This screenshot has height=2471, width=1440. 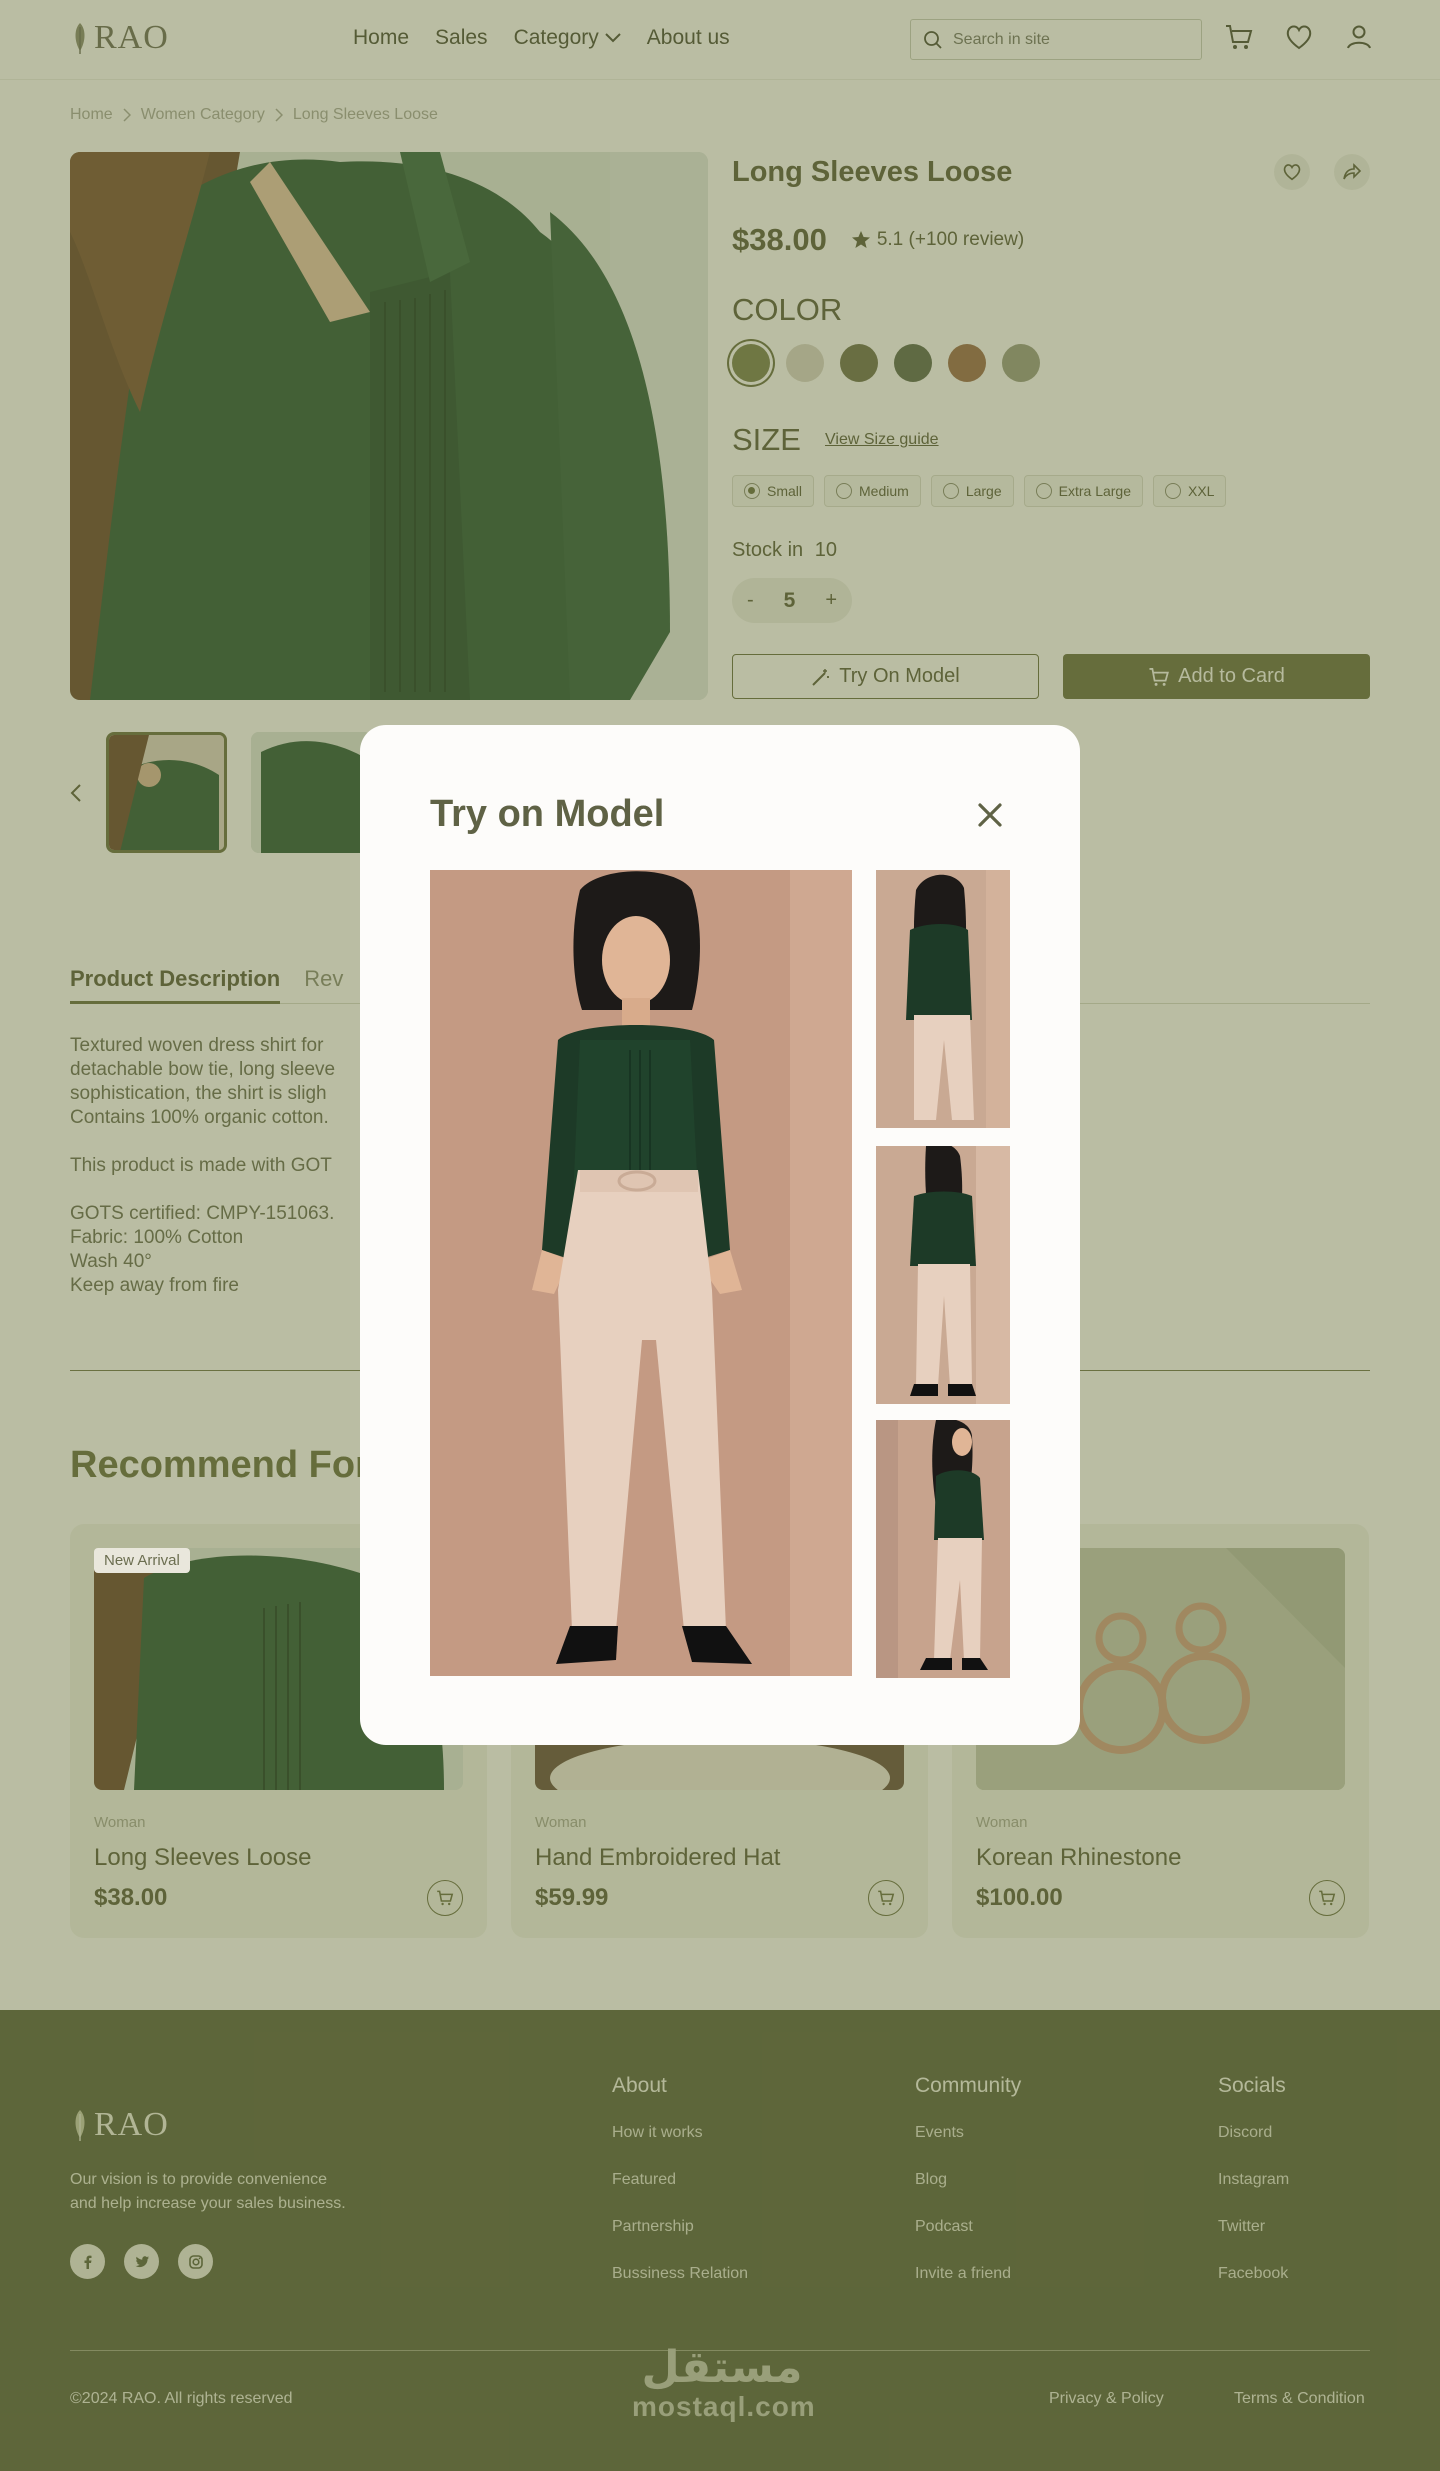 I want to click on model-main-image, so click(x=641, y=1273).